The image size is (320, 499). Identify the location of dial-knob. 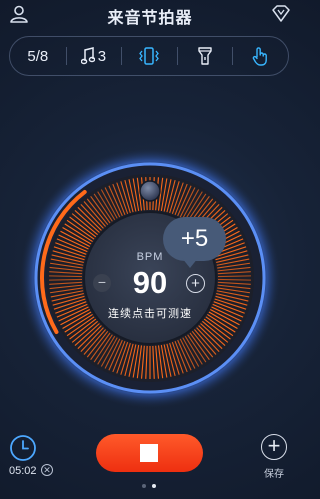
(150, 191).